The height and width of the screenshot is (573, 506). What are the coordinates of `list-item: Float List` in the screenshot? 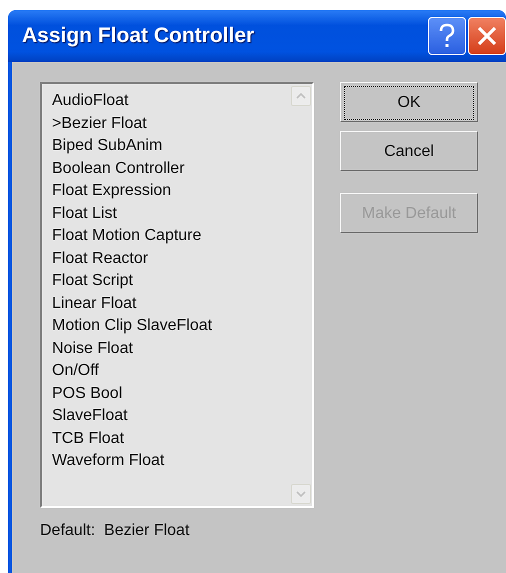 It's located at (171, 213).